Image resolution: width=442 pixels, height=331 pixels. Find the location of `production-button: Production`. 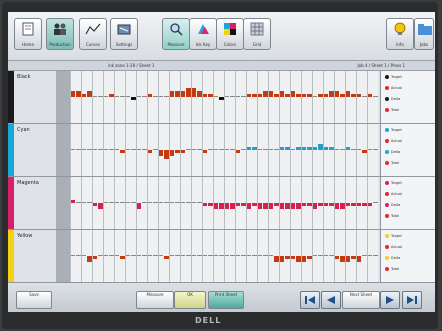

production-button: Production is located at coordinates (60, 34).